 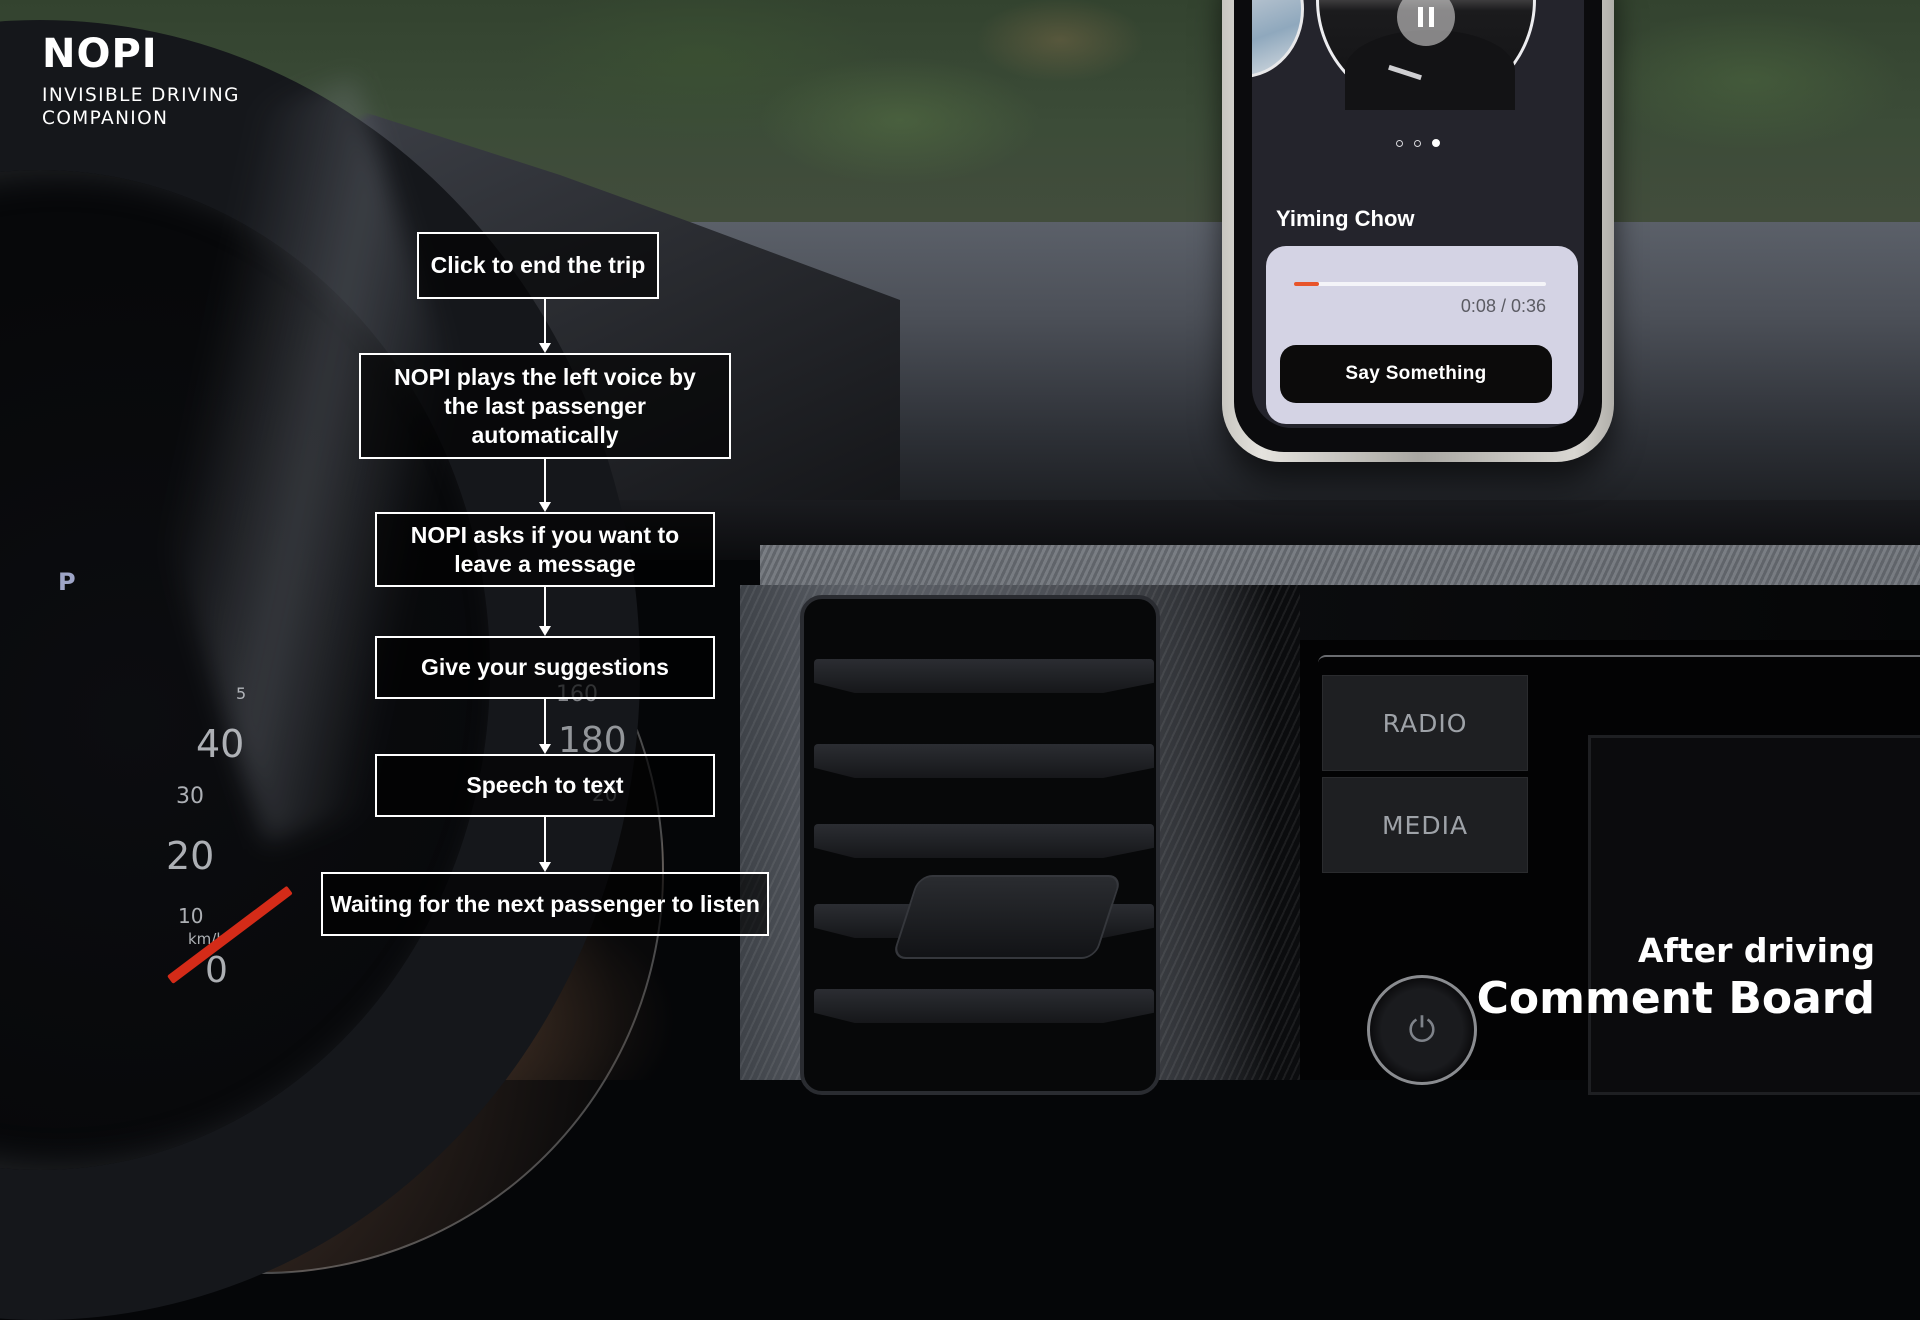 What do you see at coordinates (538, 265) in the screenshot?
I see `flow-step-end-trip: Click to end the trip` at bounding box center [538, 265].